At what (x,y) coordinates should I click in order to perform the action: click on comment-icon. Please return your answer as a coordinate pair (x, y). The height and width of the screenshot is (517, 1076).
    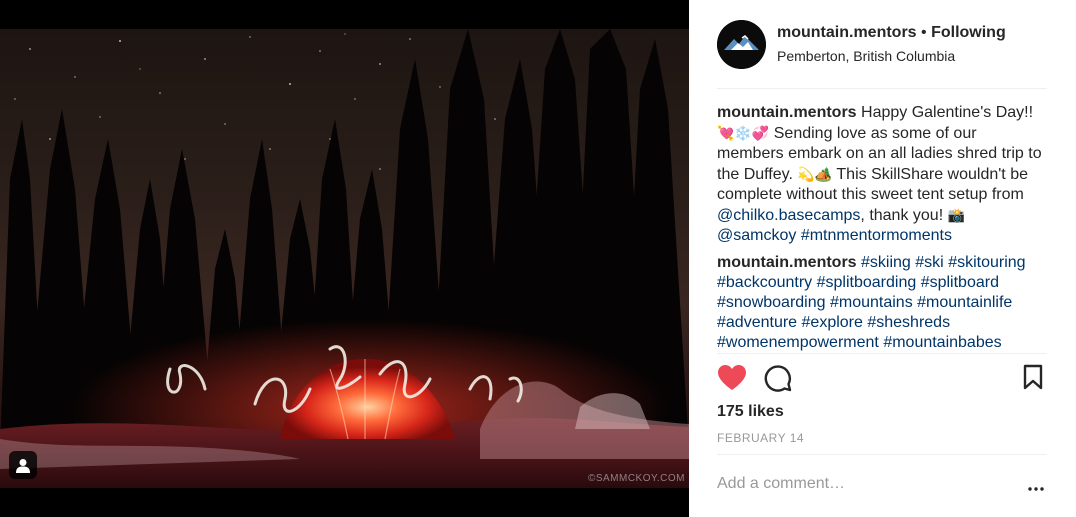
    Looking at the image, I should click on (778, 378).